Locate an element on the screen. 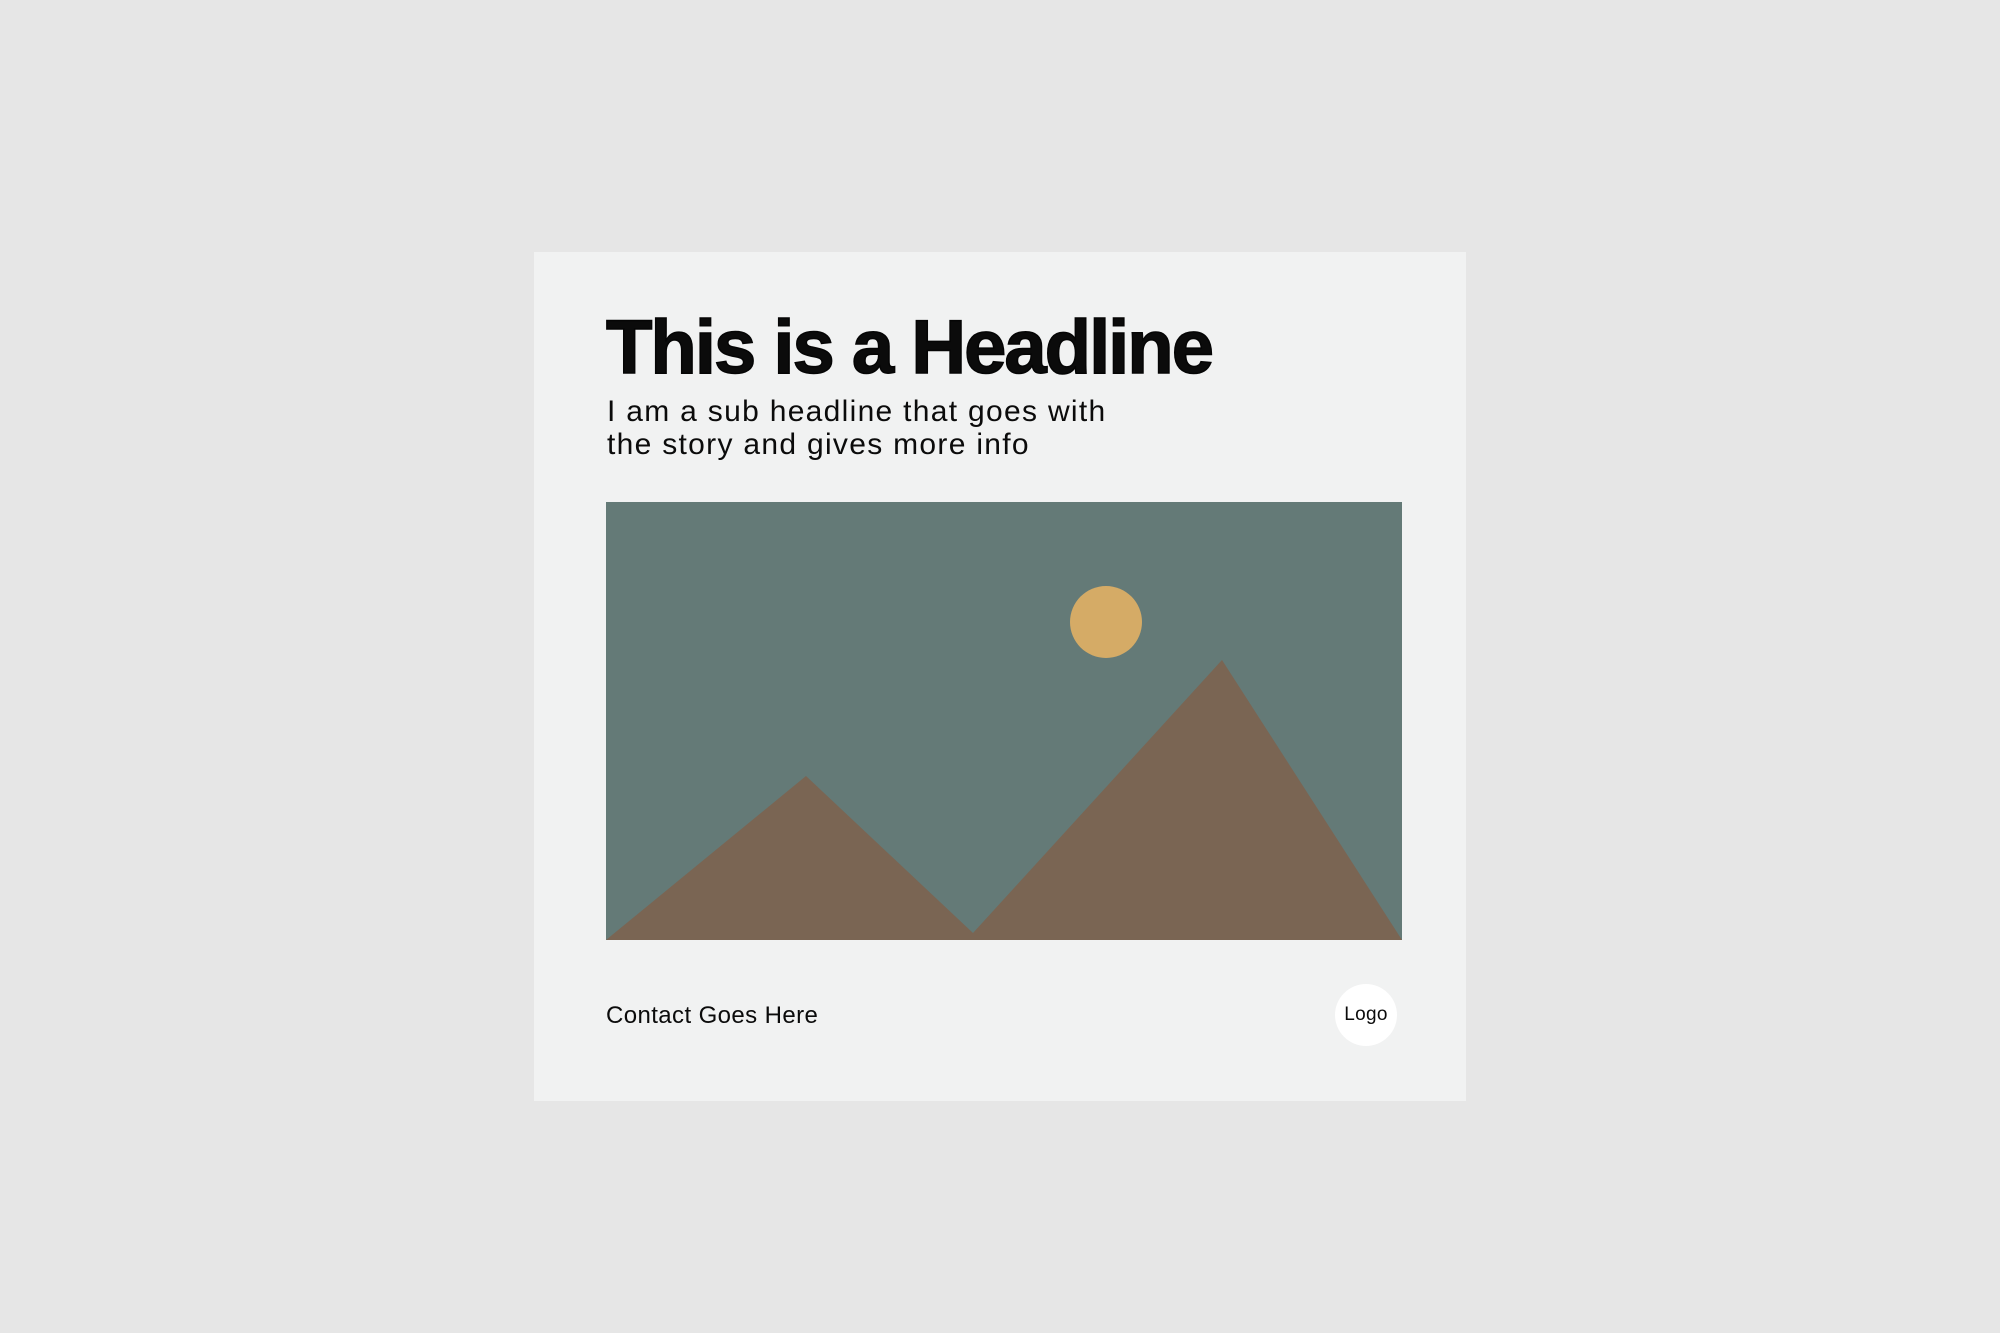 The image size is (2000, 1333). logo-label: Logo is located at coordinates (1366, 1014).